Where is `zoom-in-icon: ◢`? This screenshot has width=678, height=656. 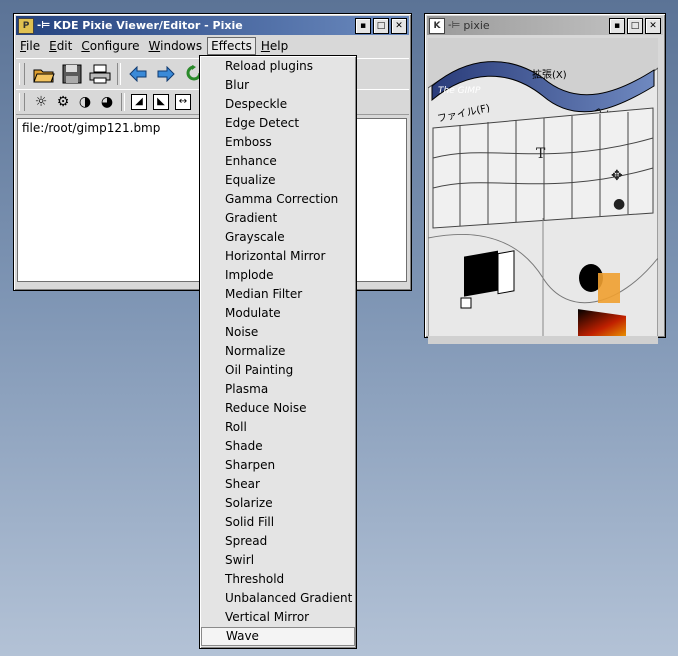 zoom-in-icon: ◢ is located at coordinates (139, 102).